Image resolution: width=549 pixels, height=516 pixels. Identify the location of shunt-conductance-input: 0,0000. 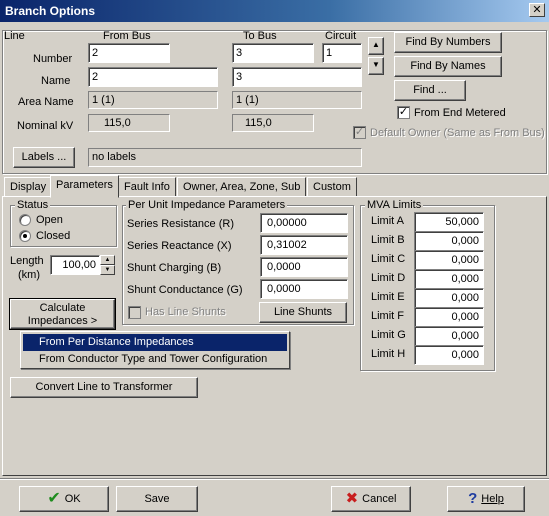
(304, 289).